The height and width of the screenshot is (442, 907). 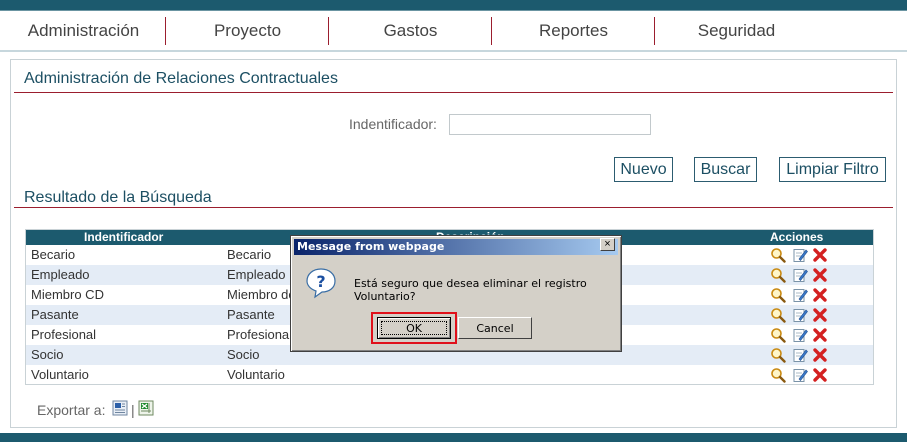 What do you see at coordinates (607, 244) in the screenshot?
I see `close-icon: ×` at bounding box center [607, 244].